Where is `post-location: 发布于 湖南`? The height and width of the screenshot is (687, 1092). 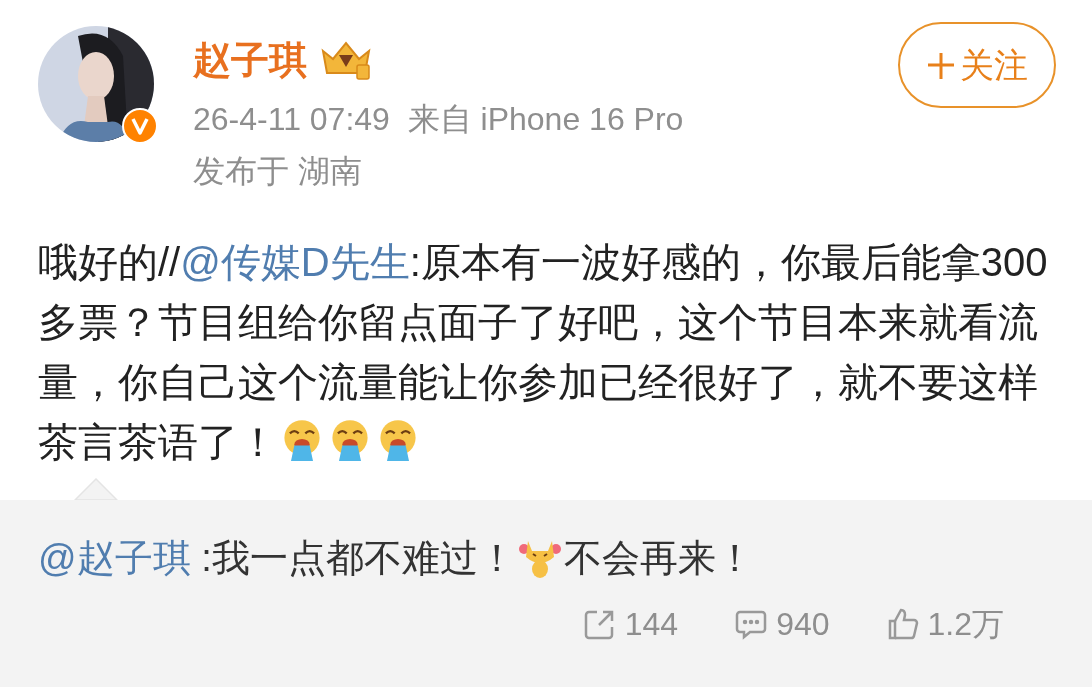 post-location: 发布于 湖南 is located at coordinates (278, 171).